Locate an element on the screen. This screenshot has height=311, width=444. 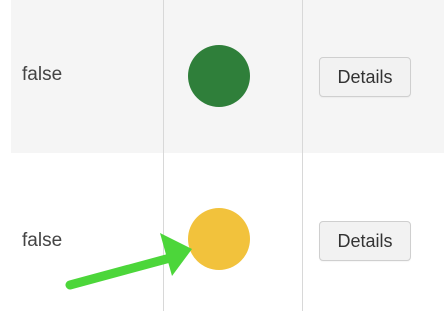
status-indicator-yellow is located at coordinates (219, 239).